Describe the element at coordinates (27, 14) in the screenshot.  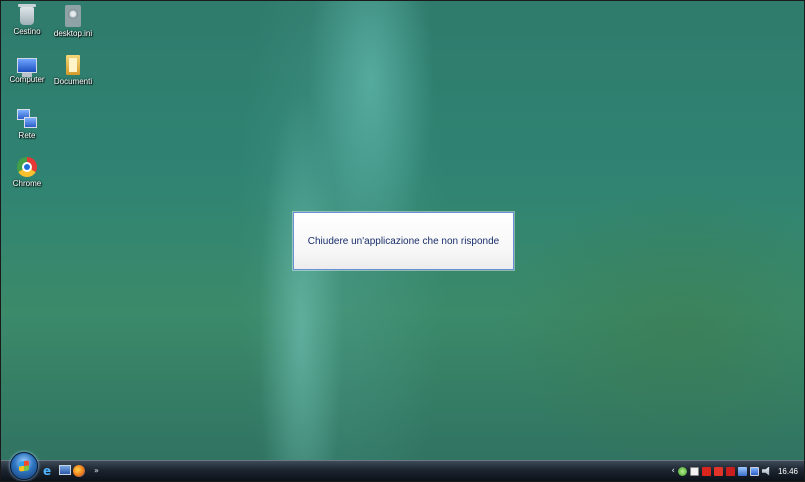
I see `recycle-bin-icon` at that location.